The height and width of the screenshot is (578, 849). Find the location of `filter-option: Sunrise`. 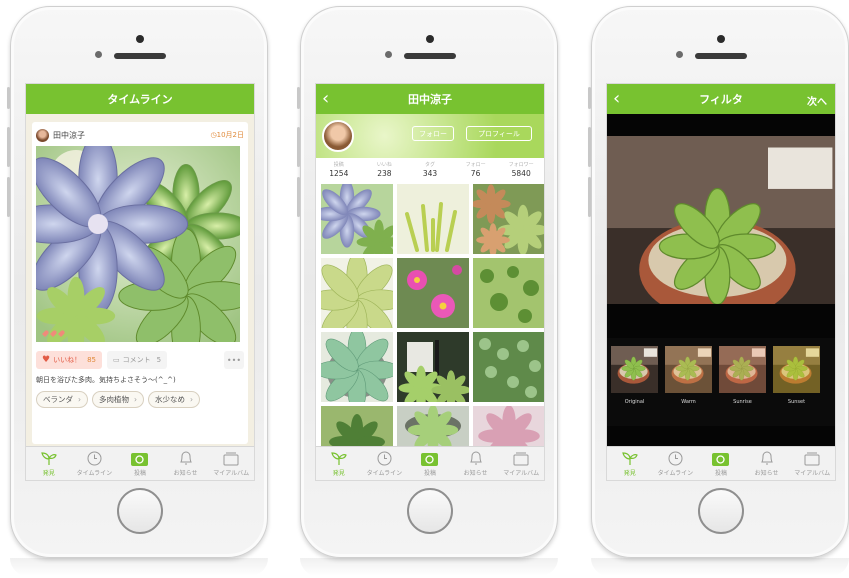

filter-option: Sunrise is located at coordinates (742, 386).